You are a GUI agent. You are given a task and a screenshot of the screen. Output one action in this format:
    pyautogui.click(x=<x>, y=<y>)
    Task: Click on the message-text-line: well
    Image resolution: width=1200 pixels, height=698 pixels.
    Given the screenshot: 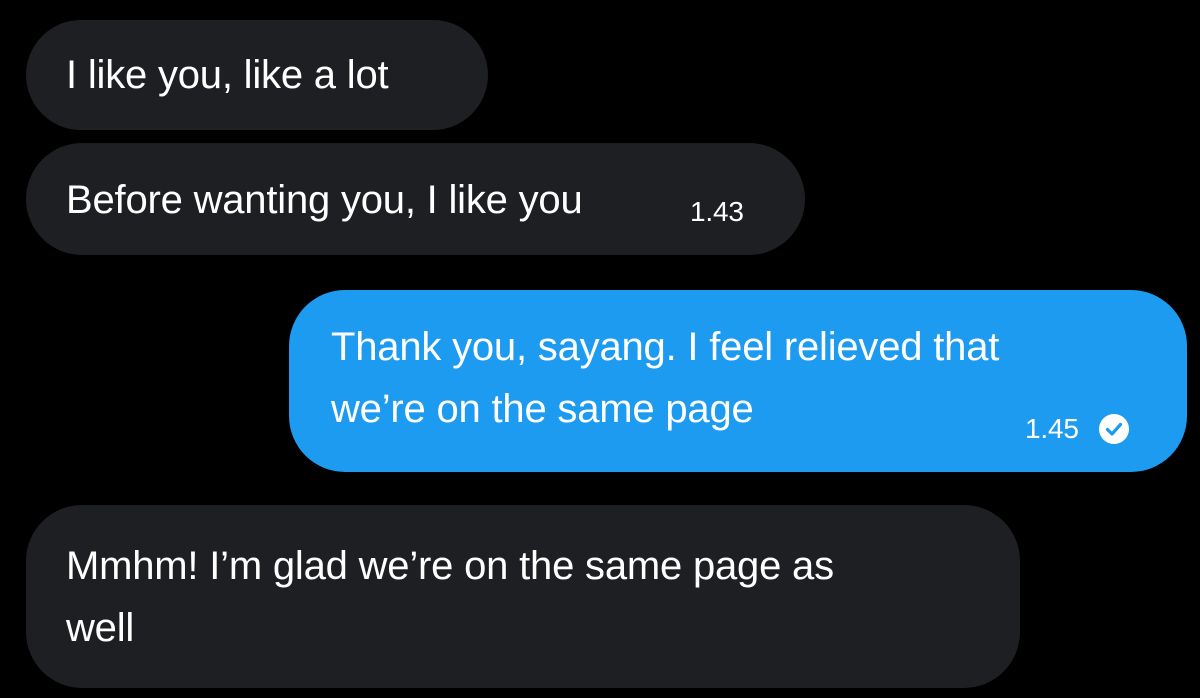 What is the action you would take?
    pyautogui.click(x=100, y=628)
    